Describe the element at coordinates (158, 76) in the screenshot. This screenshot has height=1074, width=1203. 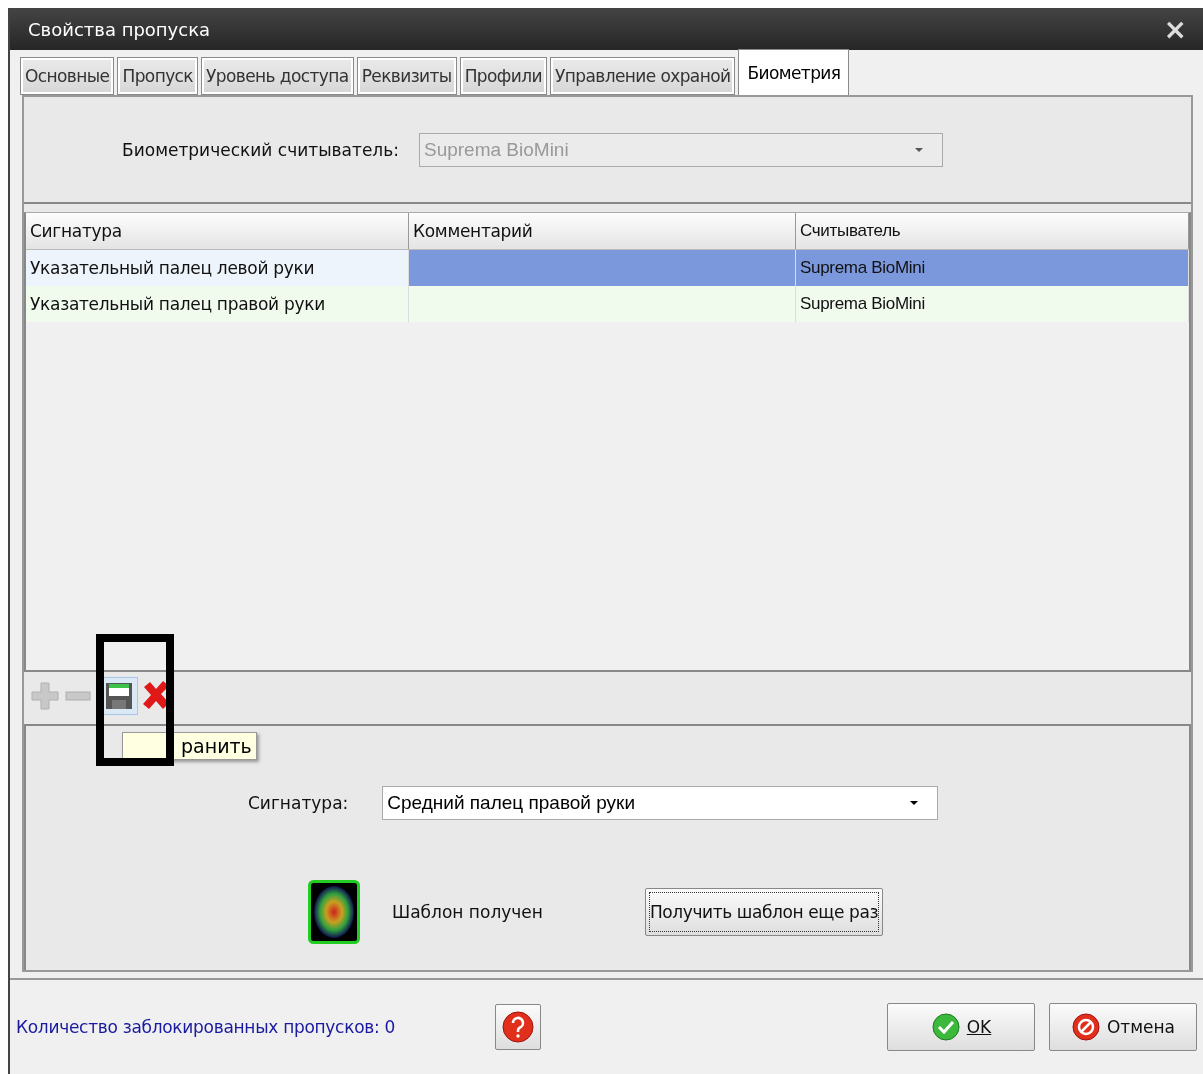
I see `tab: Пропуск` at that location.